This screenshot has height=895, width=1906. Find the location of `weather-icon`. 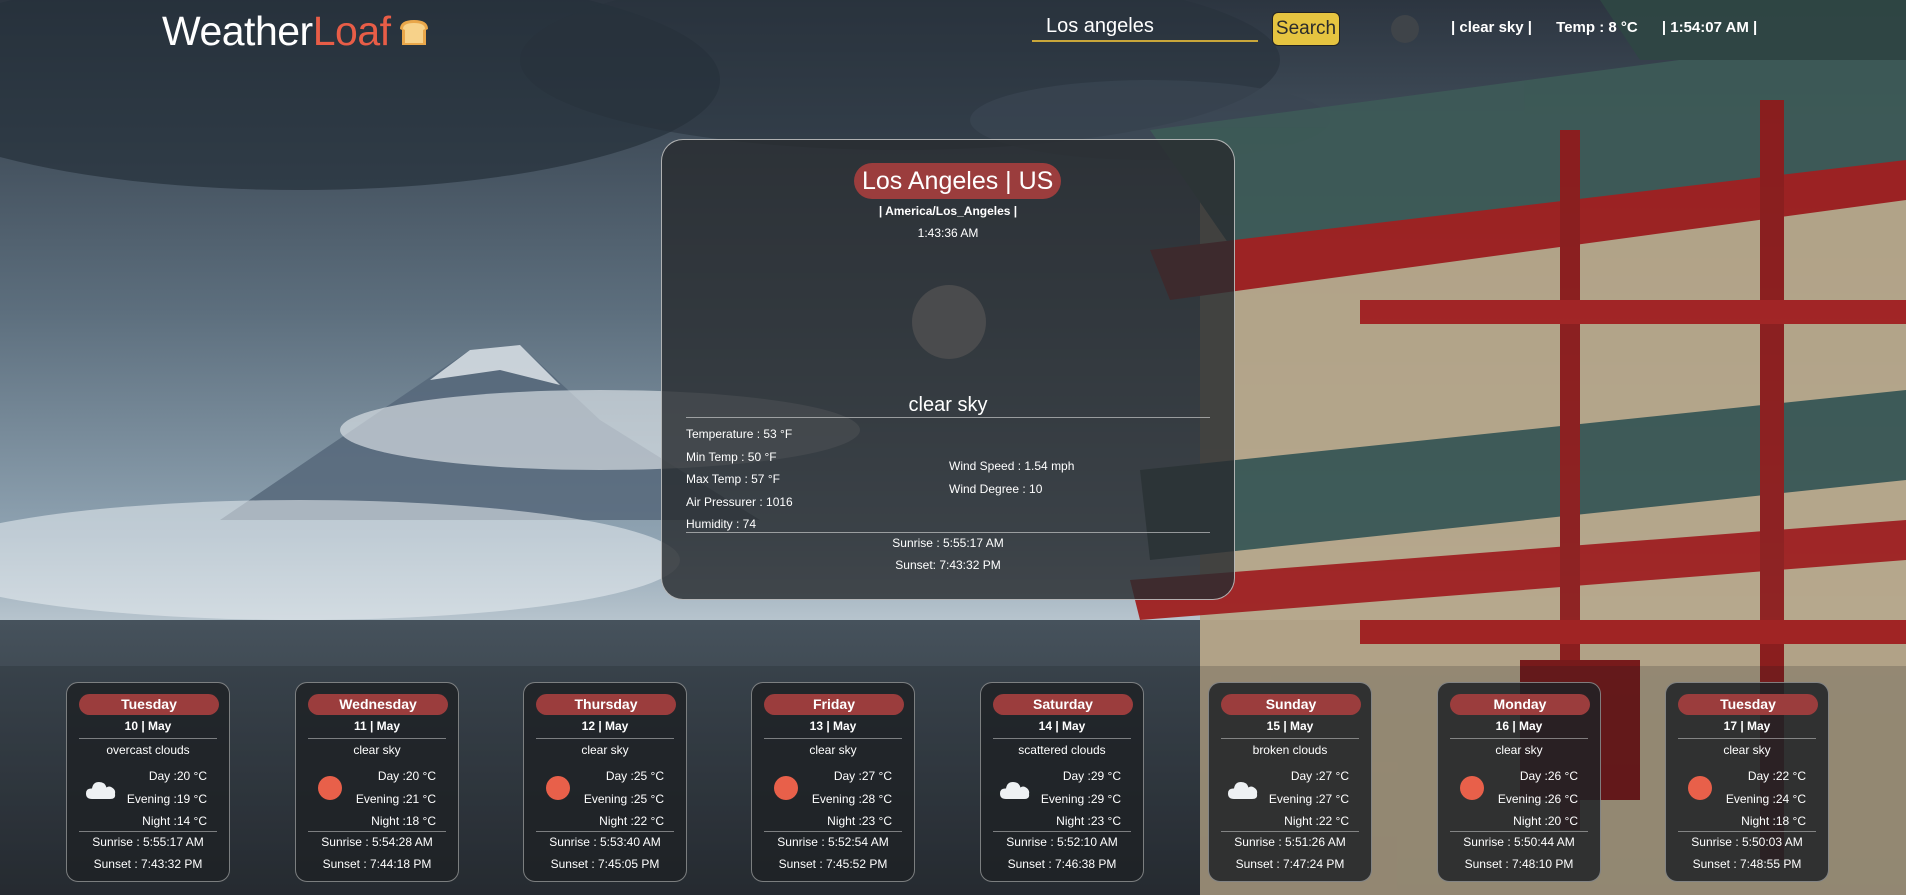

weather-icon is located at coordinates (949, 322).